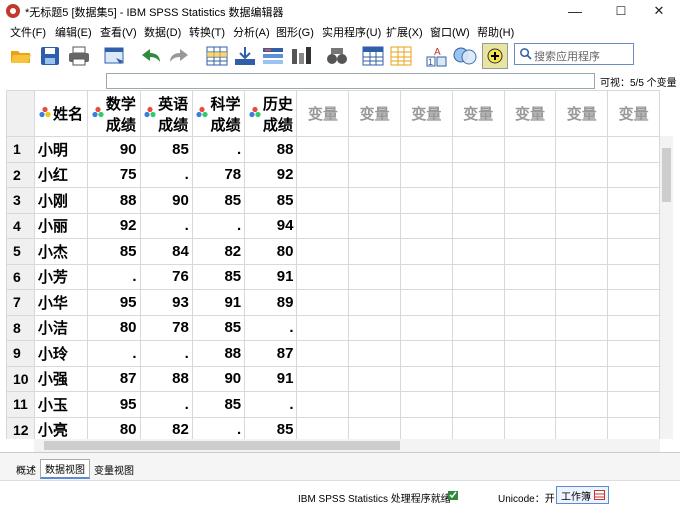  What do you see at coordinates (61, 251) in the screenshot?
I see `name-cell: 小杰` at bounding box center [61, 251].